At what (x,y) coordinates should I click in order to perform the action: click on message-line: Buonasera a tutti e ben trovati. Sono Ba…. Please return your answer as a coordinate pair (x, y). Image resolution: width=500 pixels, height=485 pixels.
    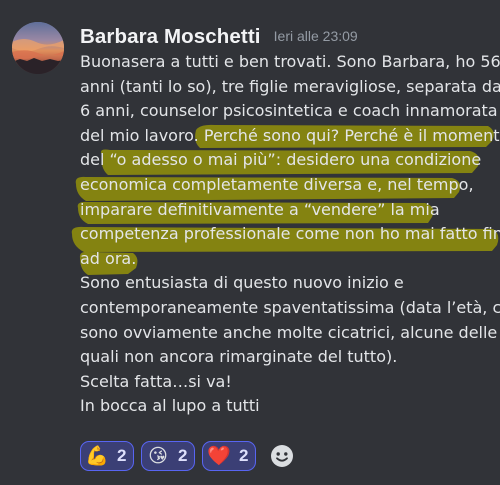
    Looking at the image, I should click on (290, 61).